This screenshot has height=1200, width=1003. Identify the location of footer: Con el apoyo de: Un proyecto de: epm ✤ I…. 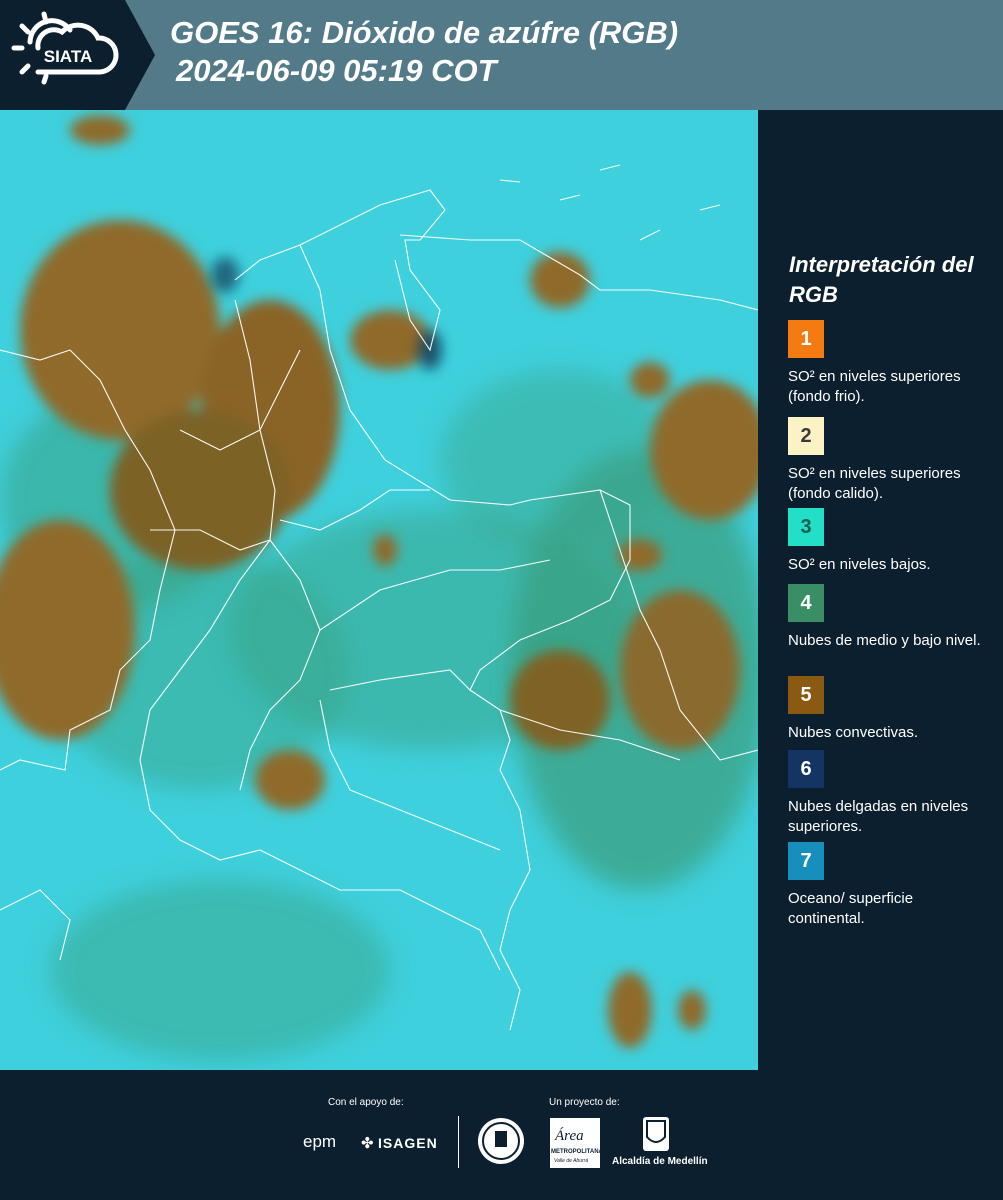
(501, 1135).